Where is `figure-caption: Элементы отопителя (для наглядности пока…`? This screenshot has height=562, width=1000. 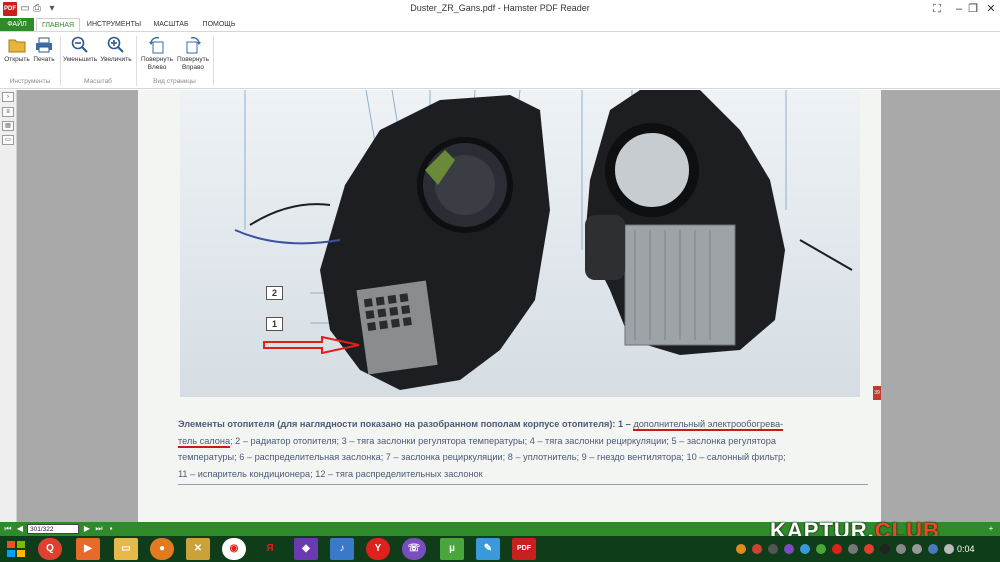 figure-caption: Элементы отопителя (для наглядности пока… is located at coordinates (523, 449).